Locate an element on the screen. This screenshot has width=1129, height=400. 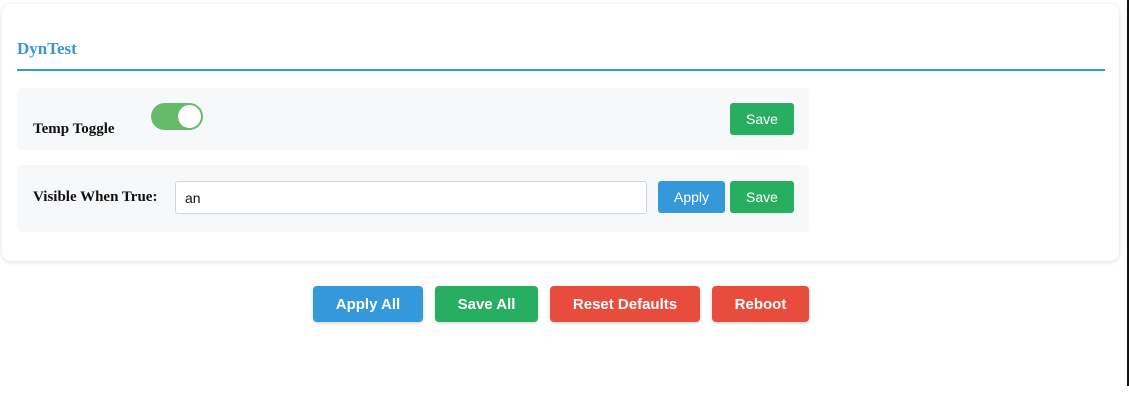
setting-row-visible-when-true: Visible When True: Apply Save is located at coordinates (413, 198).